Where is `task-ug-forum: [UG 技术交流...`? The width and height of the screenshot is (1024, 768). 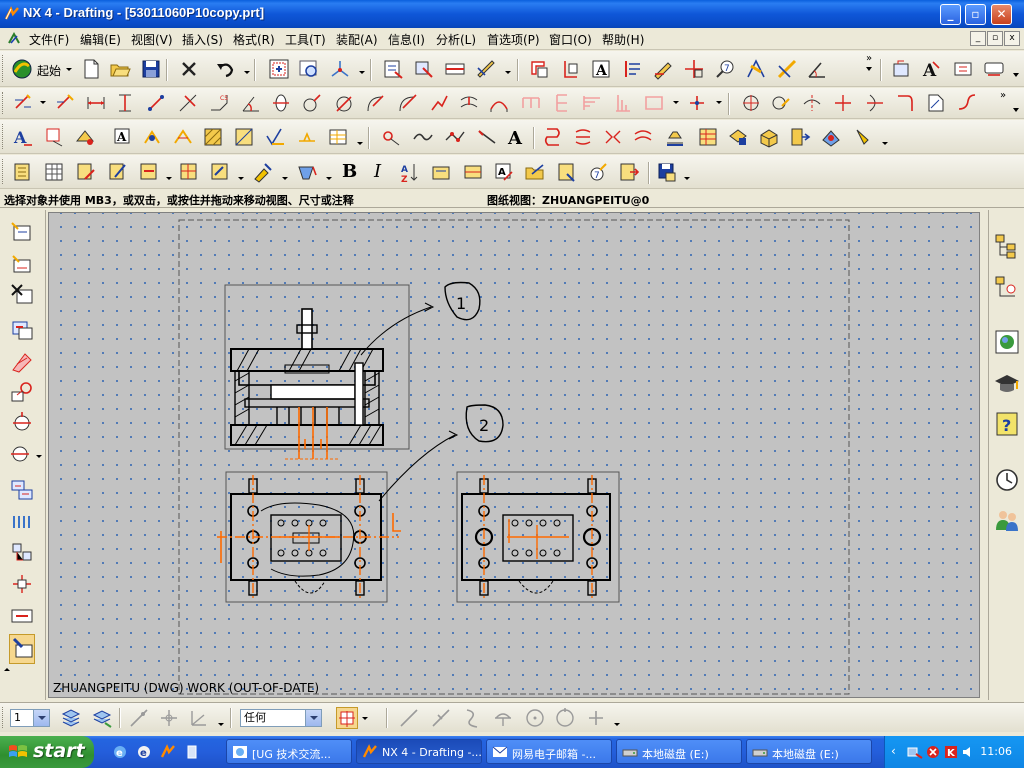 task-ug-forum: [UG 技术交流... is located at coordinates (289, 751).